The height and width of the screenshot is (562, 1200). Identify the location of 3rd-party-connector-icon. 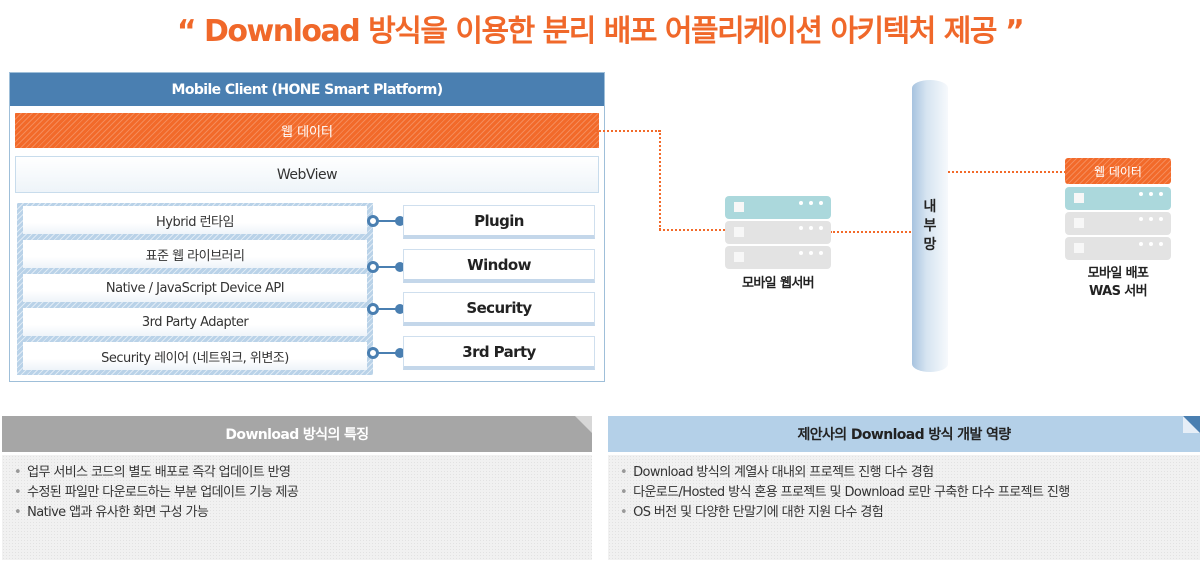
(387, 353).